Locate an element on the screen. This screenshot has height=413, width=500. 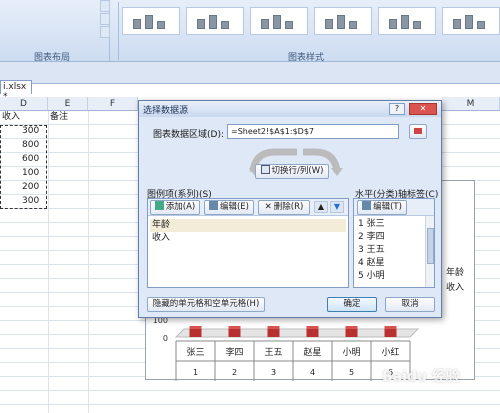
axis-toolbar: 编辑(T) is located at coordinates (394, 207).